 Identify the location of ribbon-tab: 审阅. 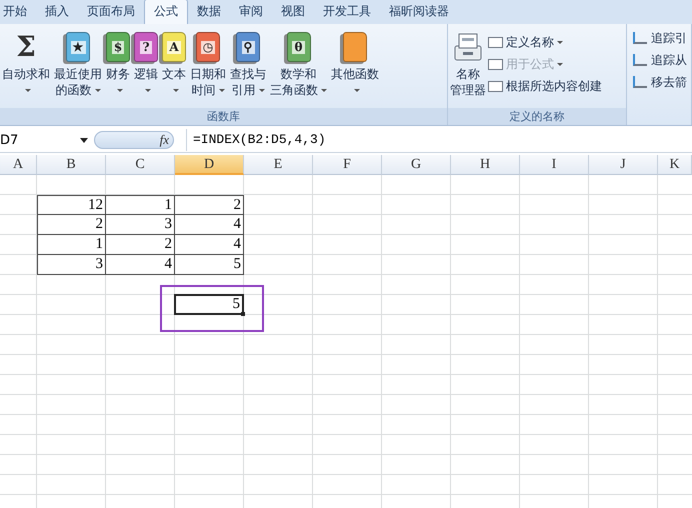
(251, 12).